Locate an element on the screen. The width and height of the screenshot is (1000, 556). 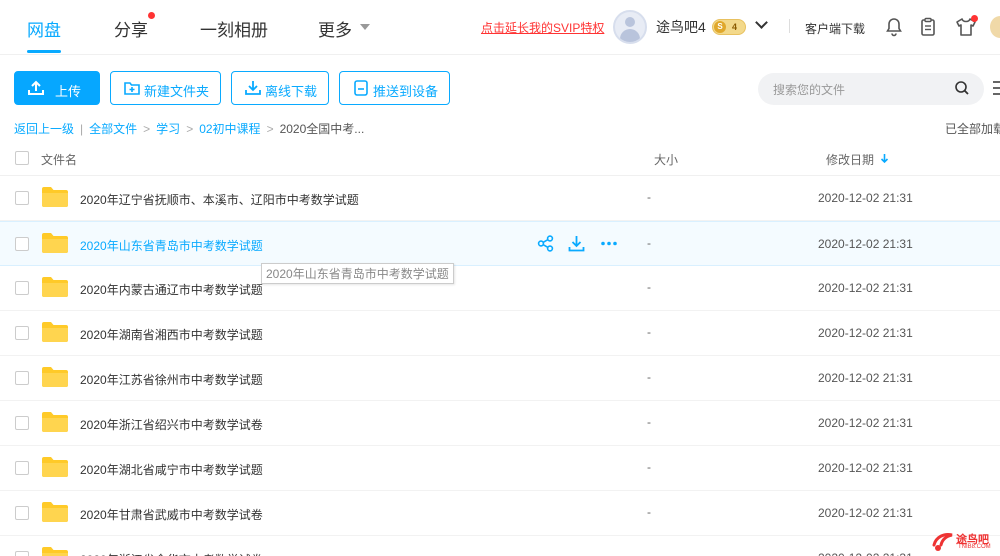
watermark-logo: 途鸟吧 TNIB8.COM is located at coordinates (964, 541).